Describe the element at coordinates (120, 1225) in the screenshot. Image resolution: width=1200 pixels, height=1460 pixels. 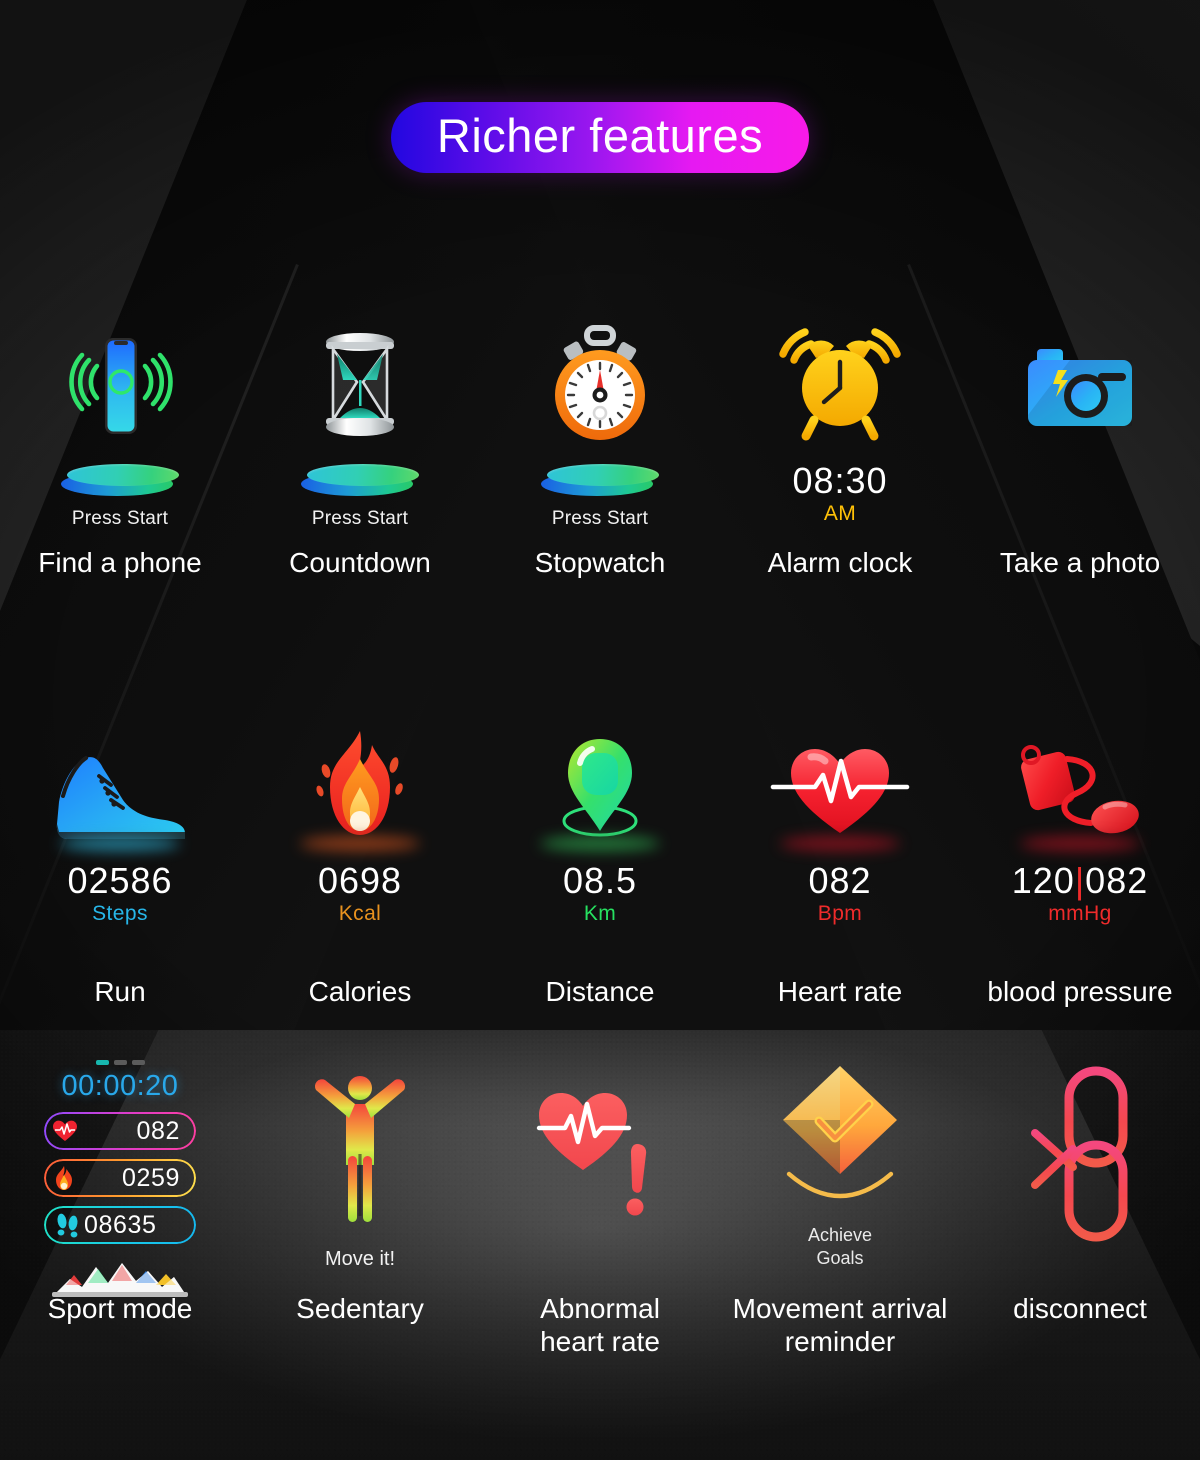
I see `sport-stat-steps: 08635` at that location.